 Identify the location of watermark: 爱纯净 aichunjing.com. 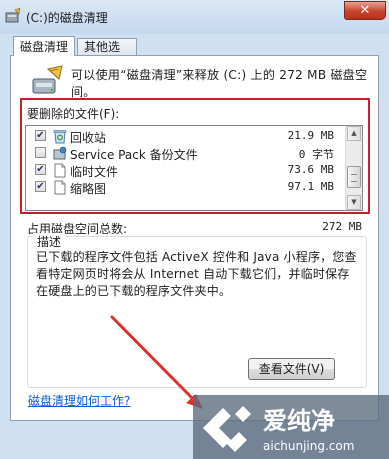
(291, 427).